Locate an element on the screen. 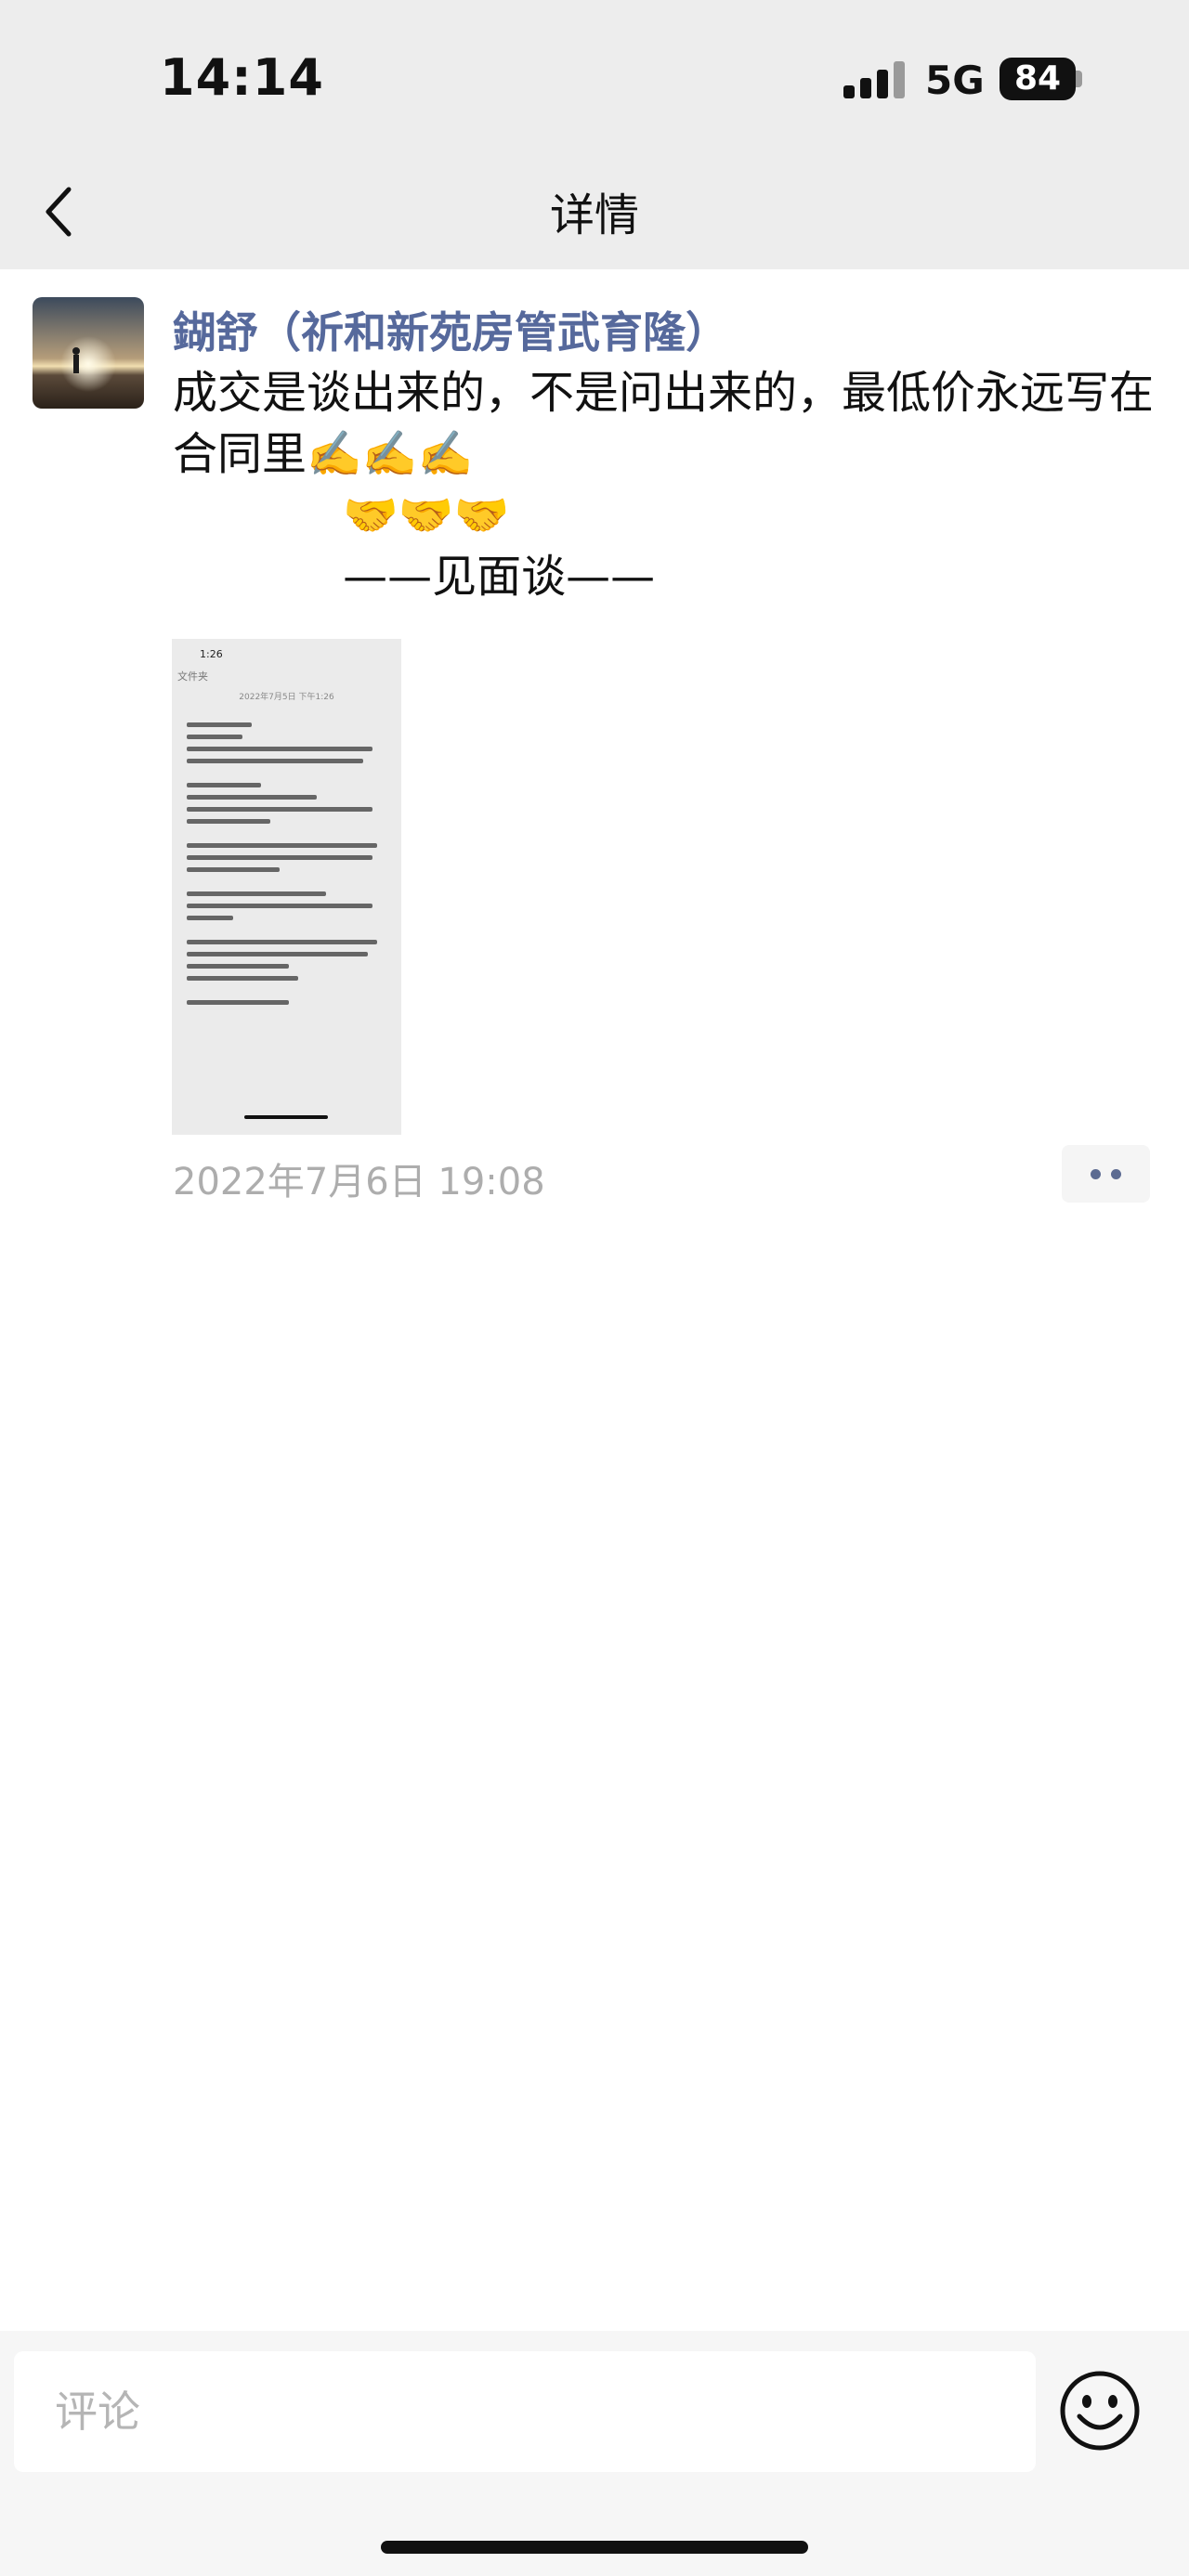 The image size is (1189, 2576). thumb-back-label: 文件夹 is located at coordinates (192, 677).